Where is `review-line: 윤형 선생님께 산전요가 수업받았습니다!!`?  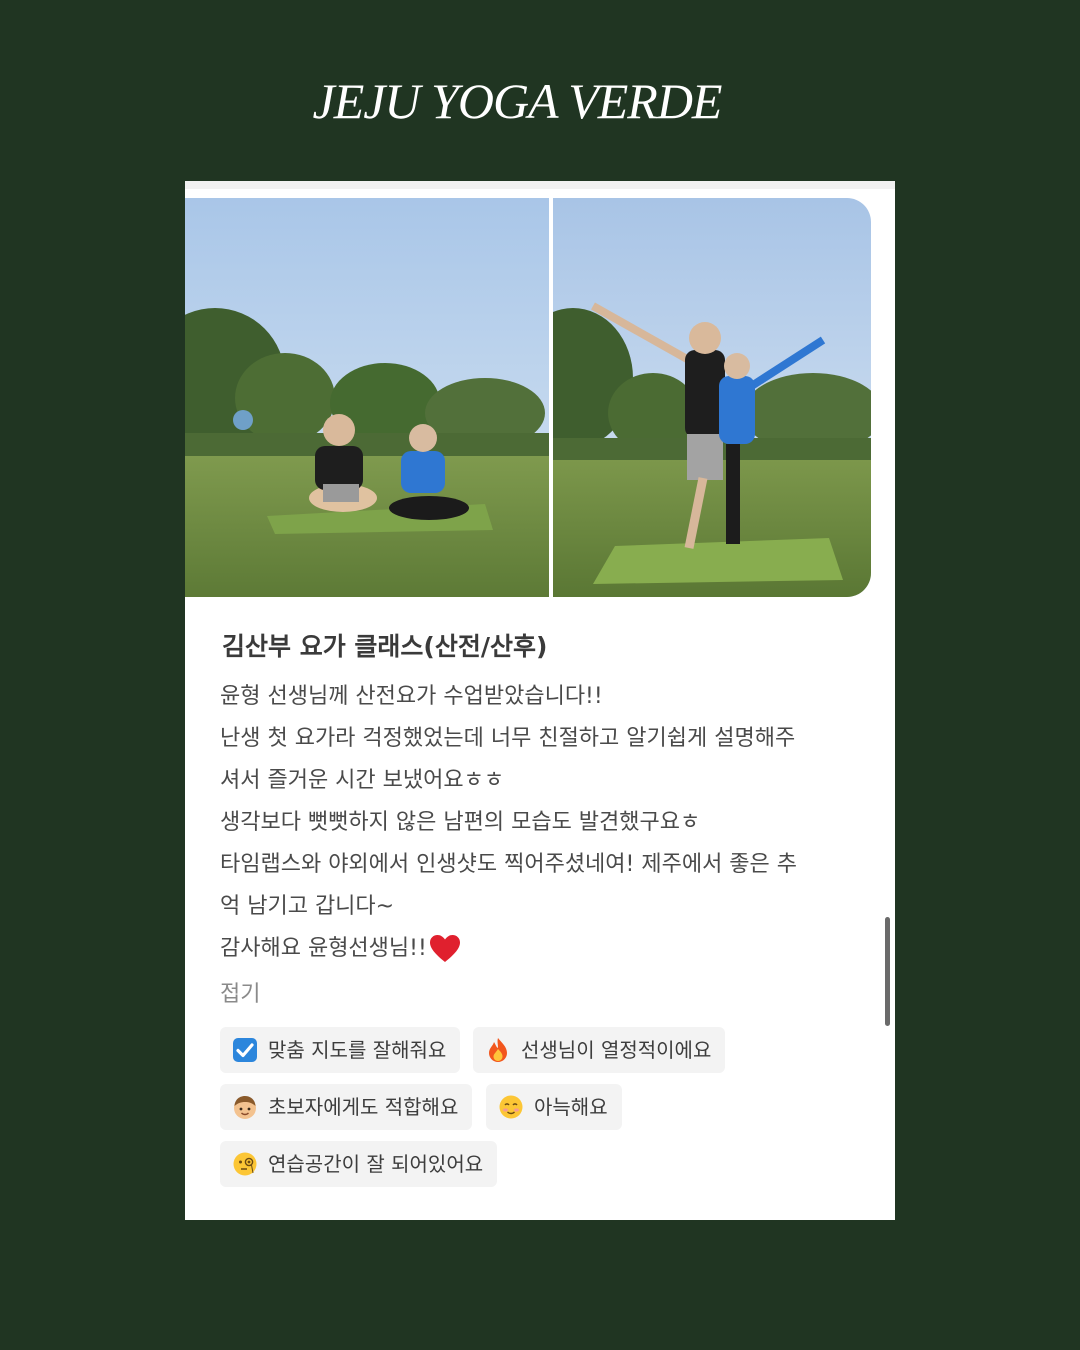 review-line: 윤형 선생님께 산전요가 수업받았습니다!! is located at coordinates (411, 696).